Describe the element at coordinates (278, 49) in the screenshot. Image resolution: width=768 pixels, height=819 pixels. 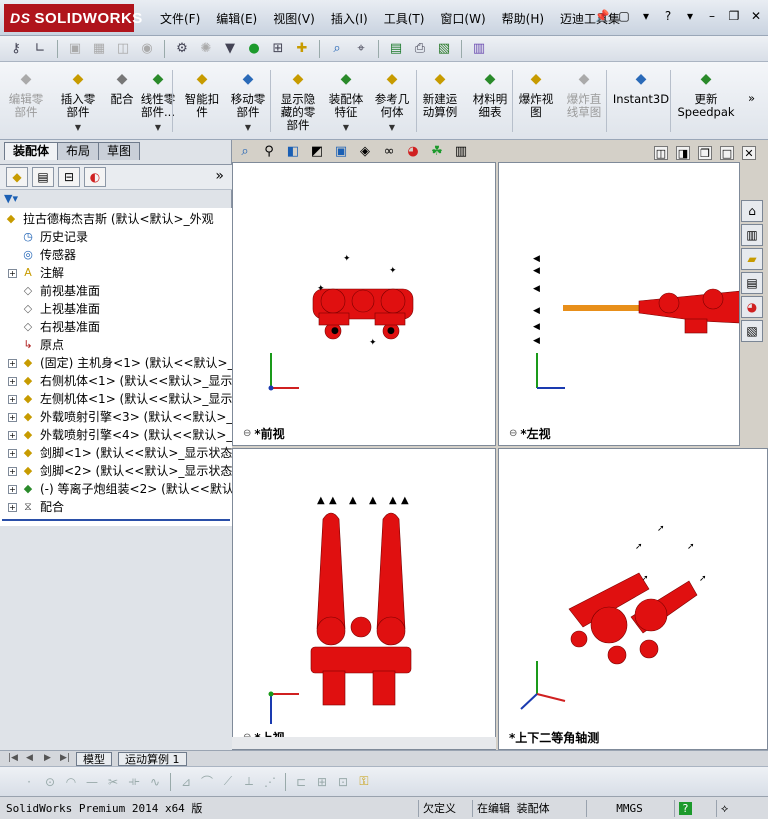
I see `grid-icon: ⊞` at that location.